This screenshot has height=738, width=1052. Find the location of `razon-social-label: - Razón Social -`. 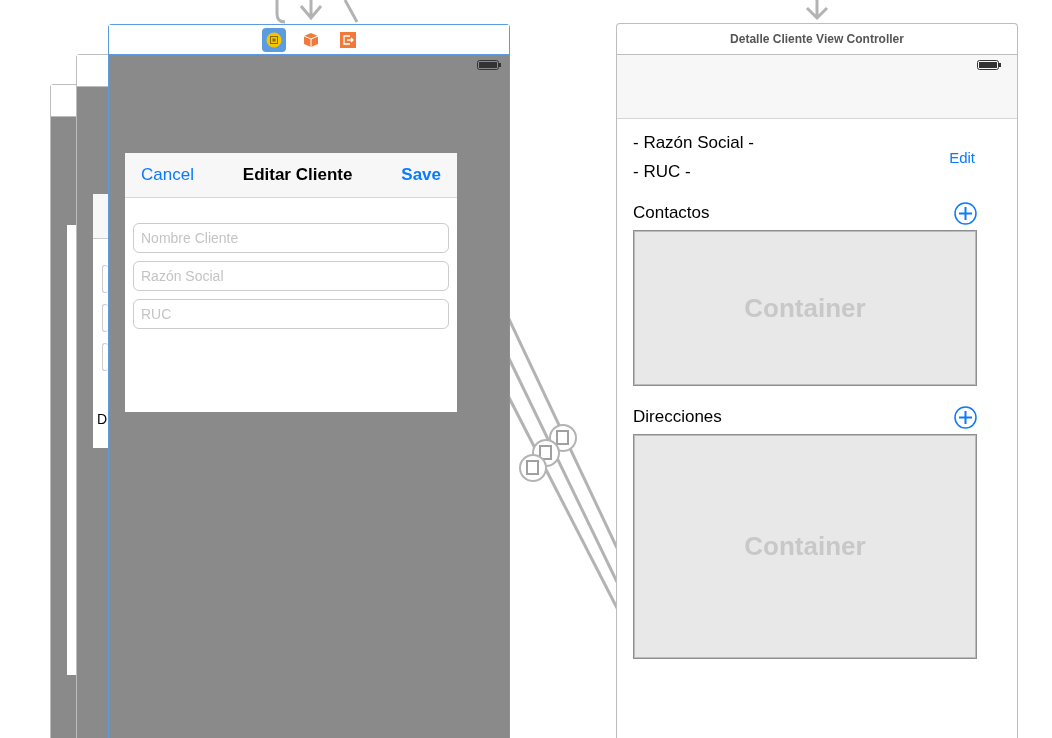

razon-social-label: - Razón Social - is located at coordinates (693, 143).